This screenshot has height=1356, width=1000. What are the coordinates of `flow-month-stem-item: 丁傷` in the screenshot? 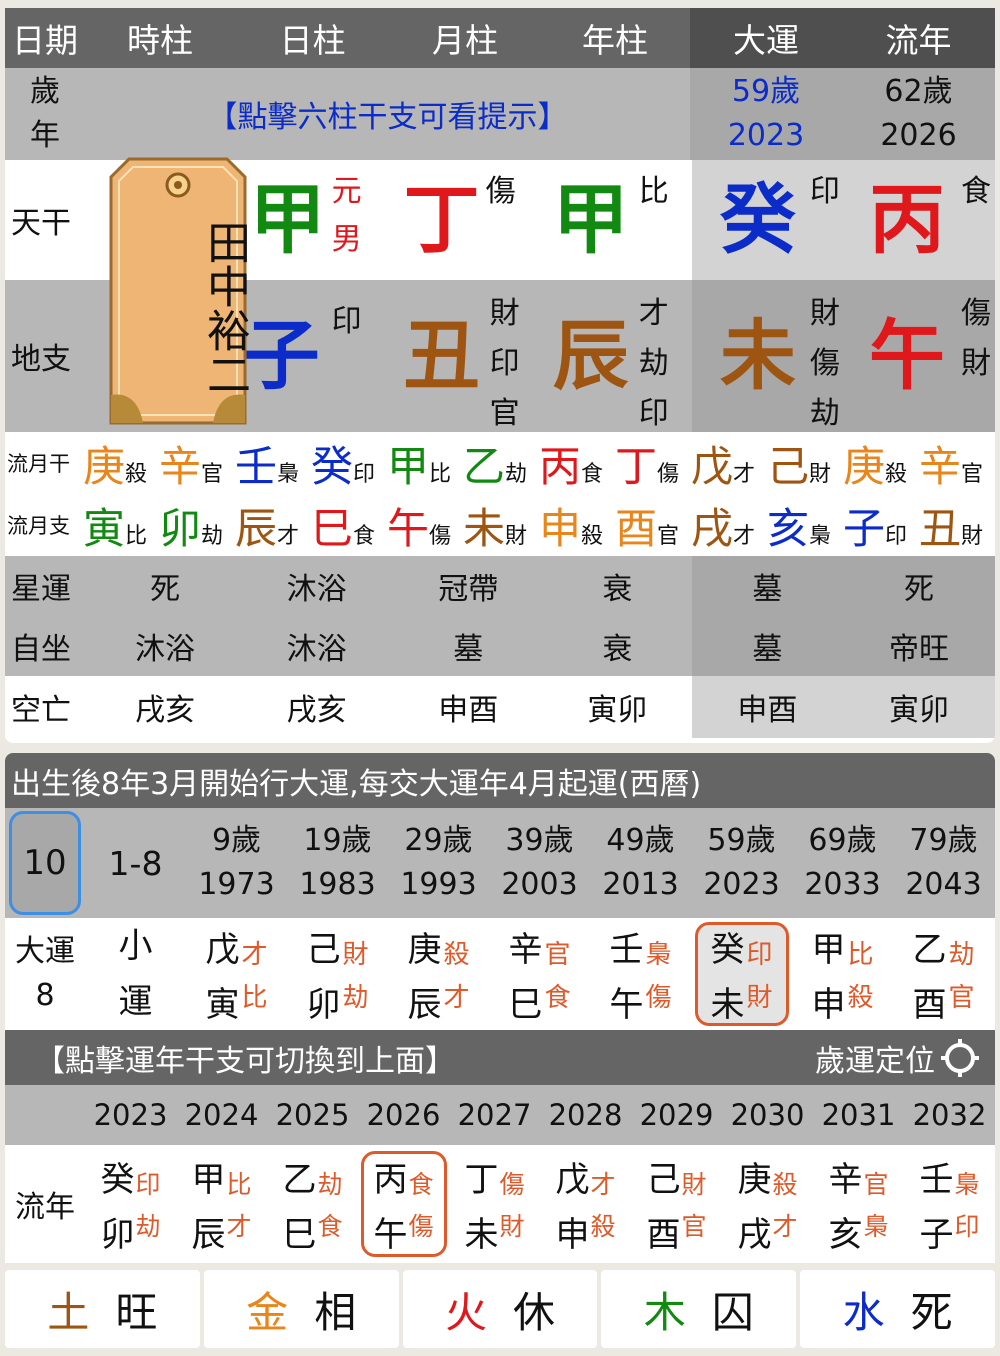 It's located at (653, 463).